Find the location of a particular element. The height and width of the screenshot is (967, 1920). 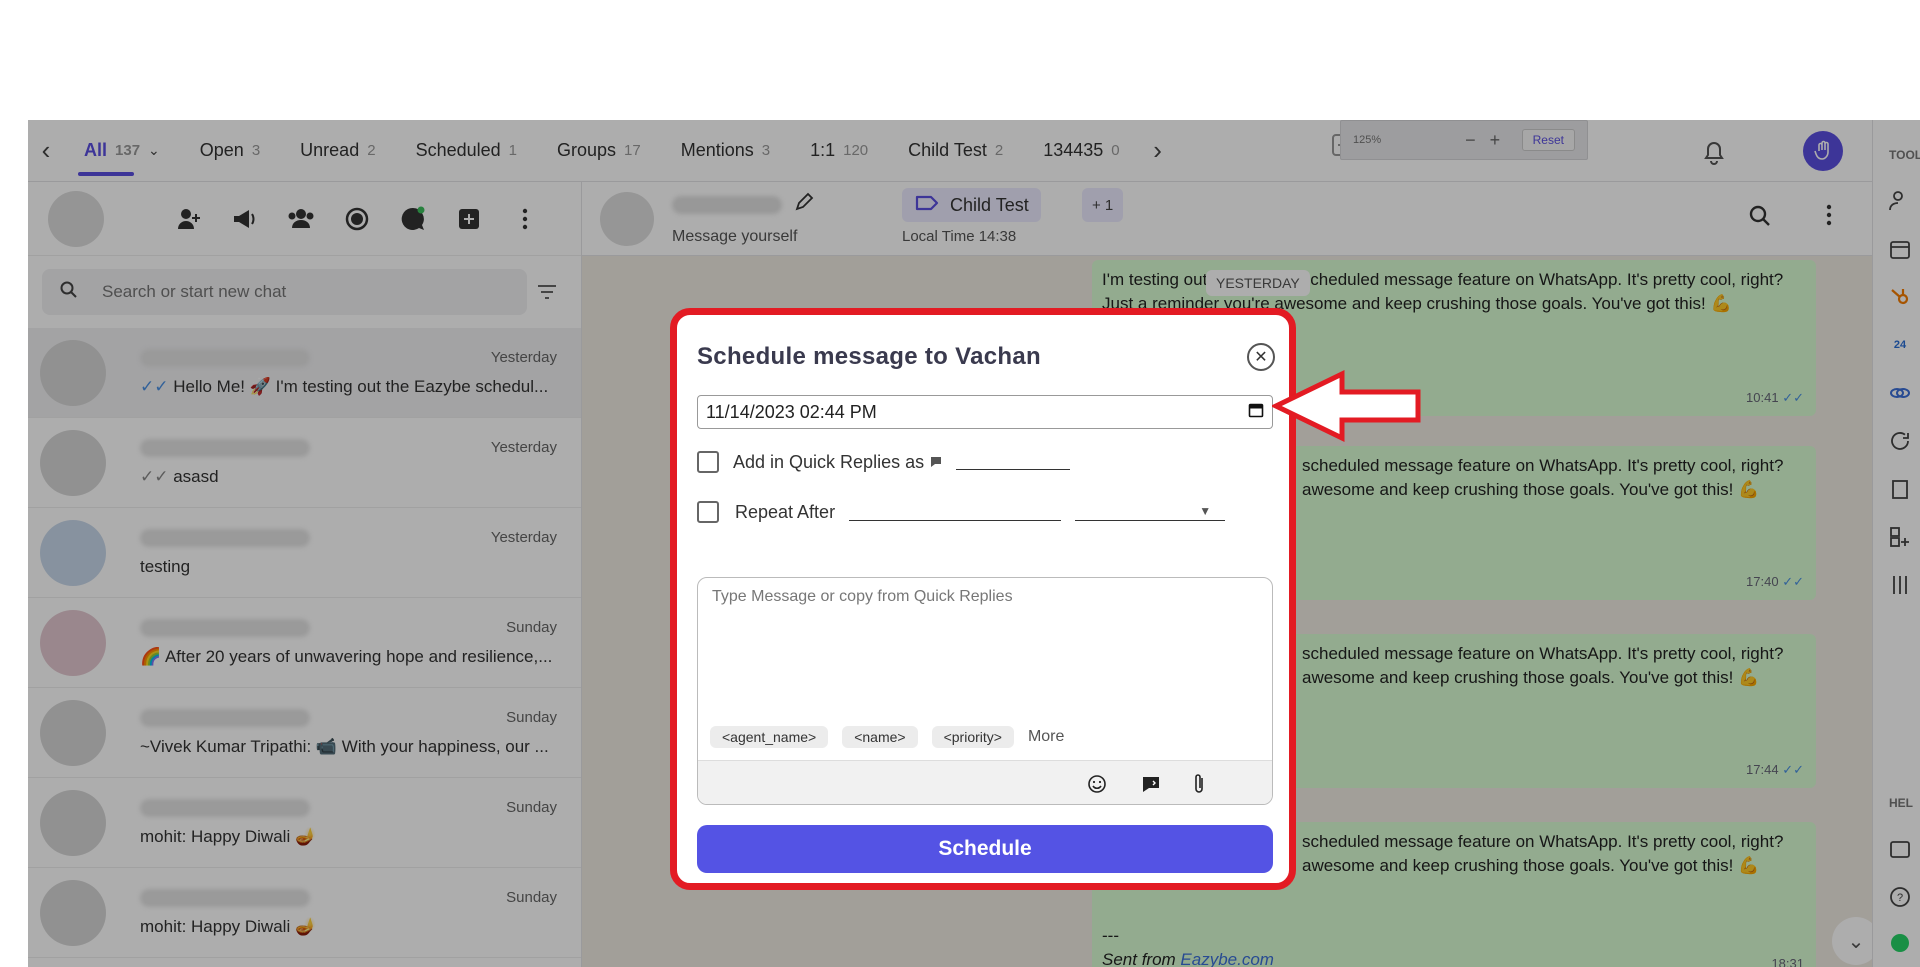

tab-label: Scheduled is located at coordinates (458, 150).